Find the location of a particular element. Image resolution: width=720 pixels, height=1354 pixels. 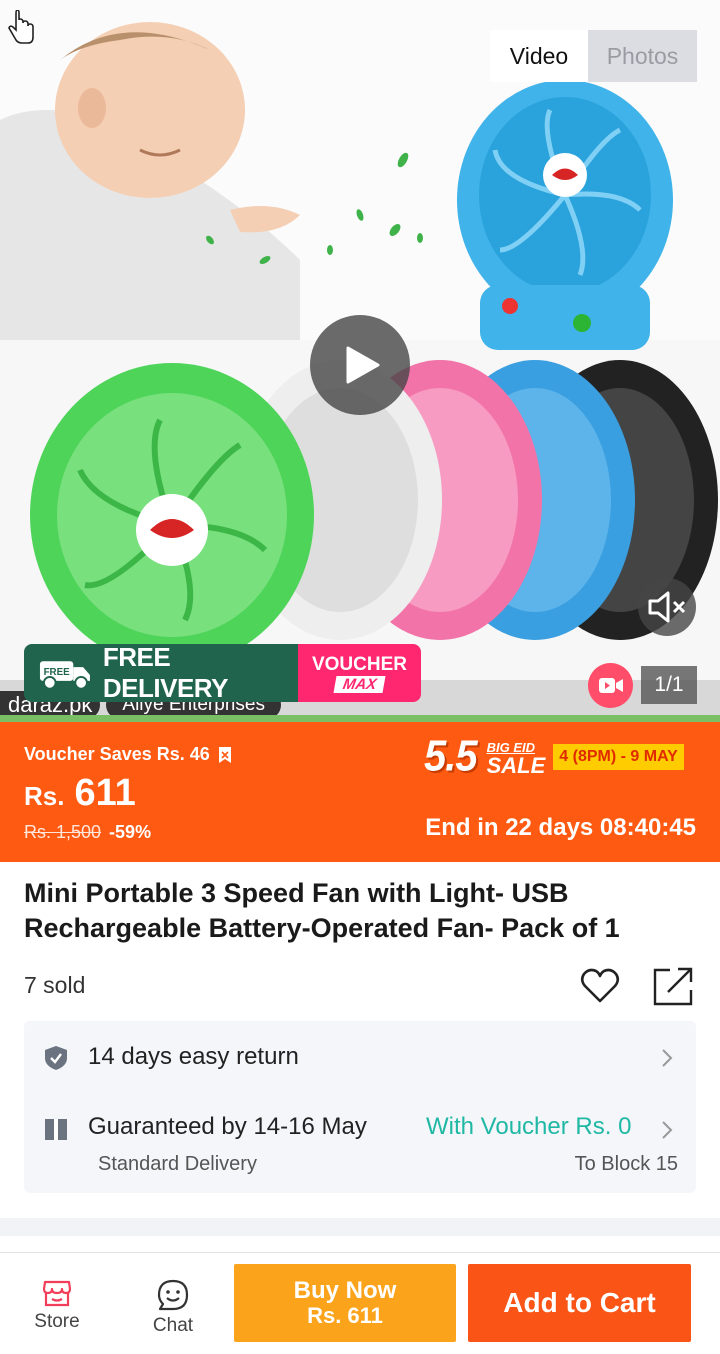

free-badge-text: FREE is located at coordinates (57, 672).